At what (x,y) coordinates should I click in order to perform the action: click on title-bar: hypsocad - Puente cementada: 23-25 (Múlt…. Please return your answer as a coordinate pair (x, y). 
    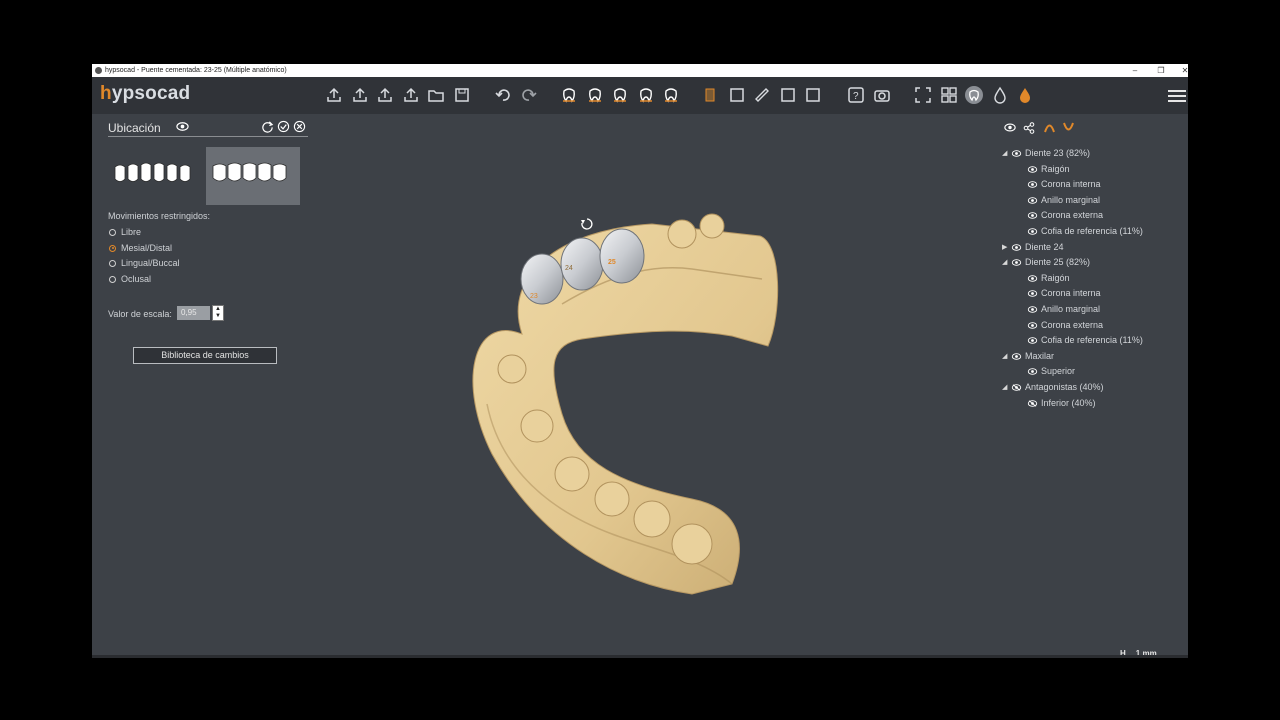
    Looking at the image, I should click on (640, 70).